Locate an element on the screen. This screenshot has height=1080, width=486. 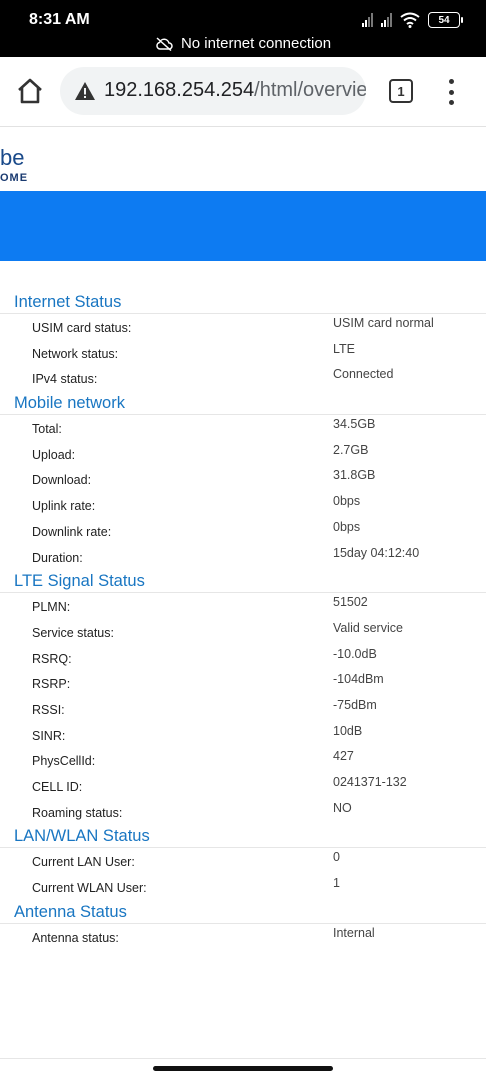
row-label: Total: is located at coordinates (47, 429).